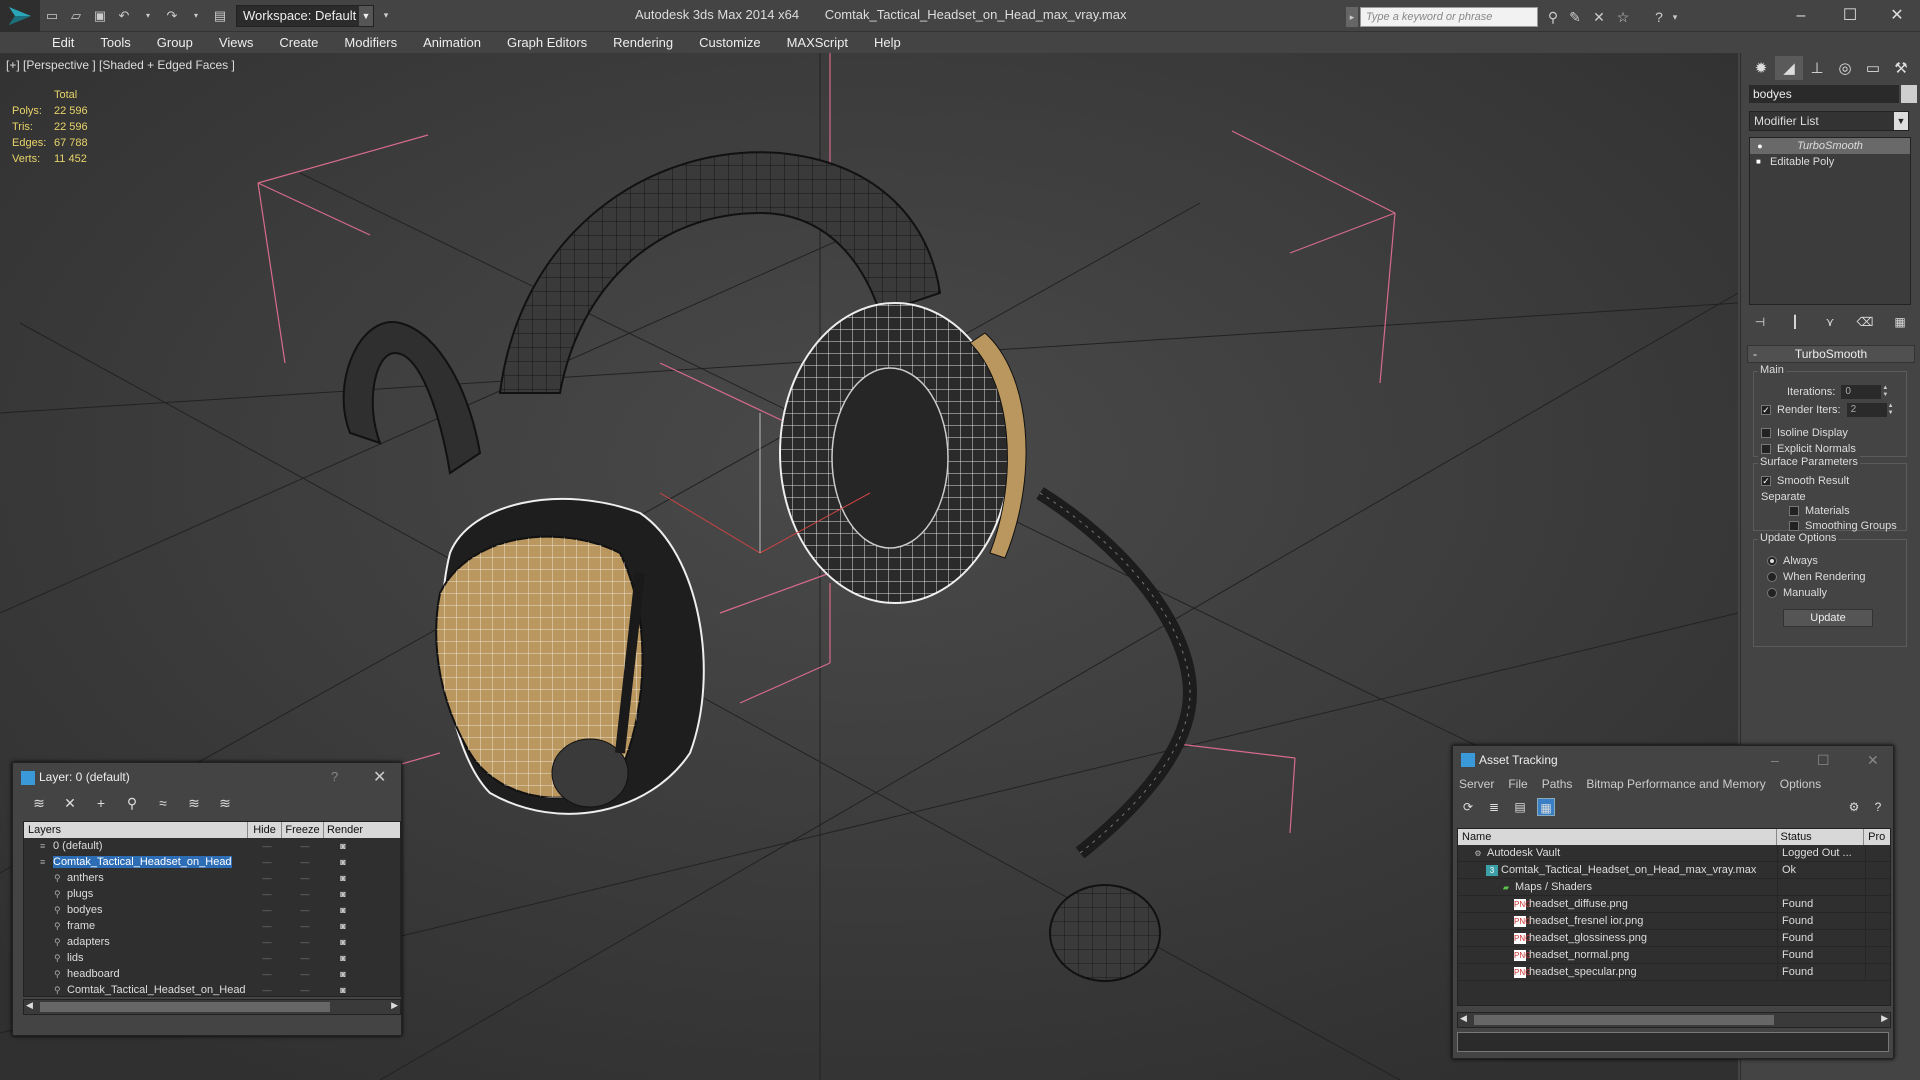 This screenshot has height=1080, width=1920. What do you see at coordinates (212, 942) in the screenshot?
I see `layer-row: ⚲ adapters — — ◙` at bounding box center [212, 942].